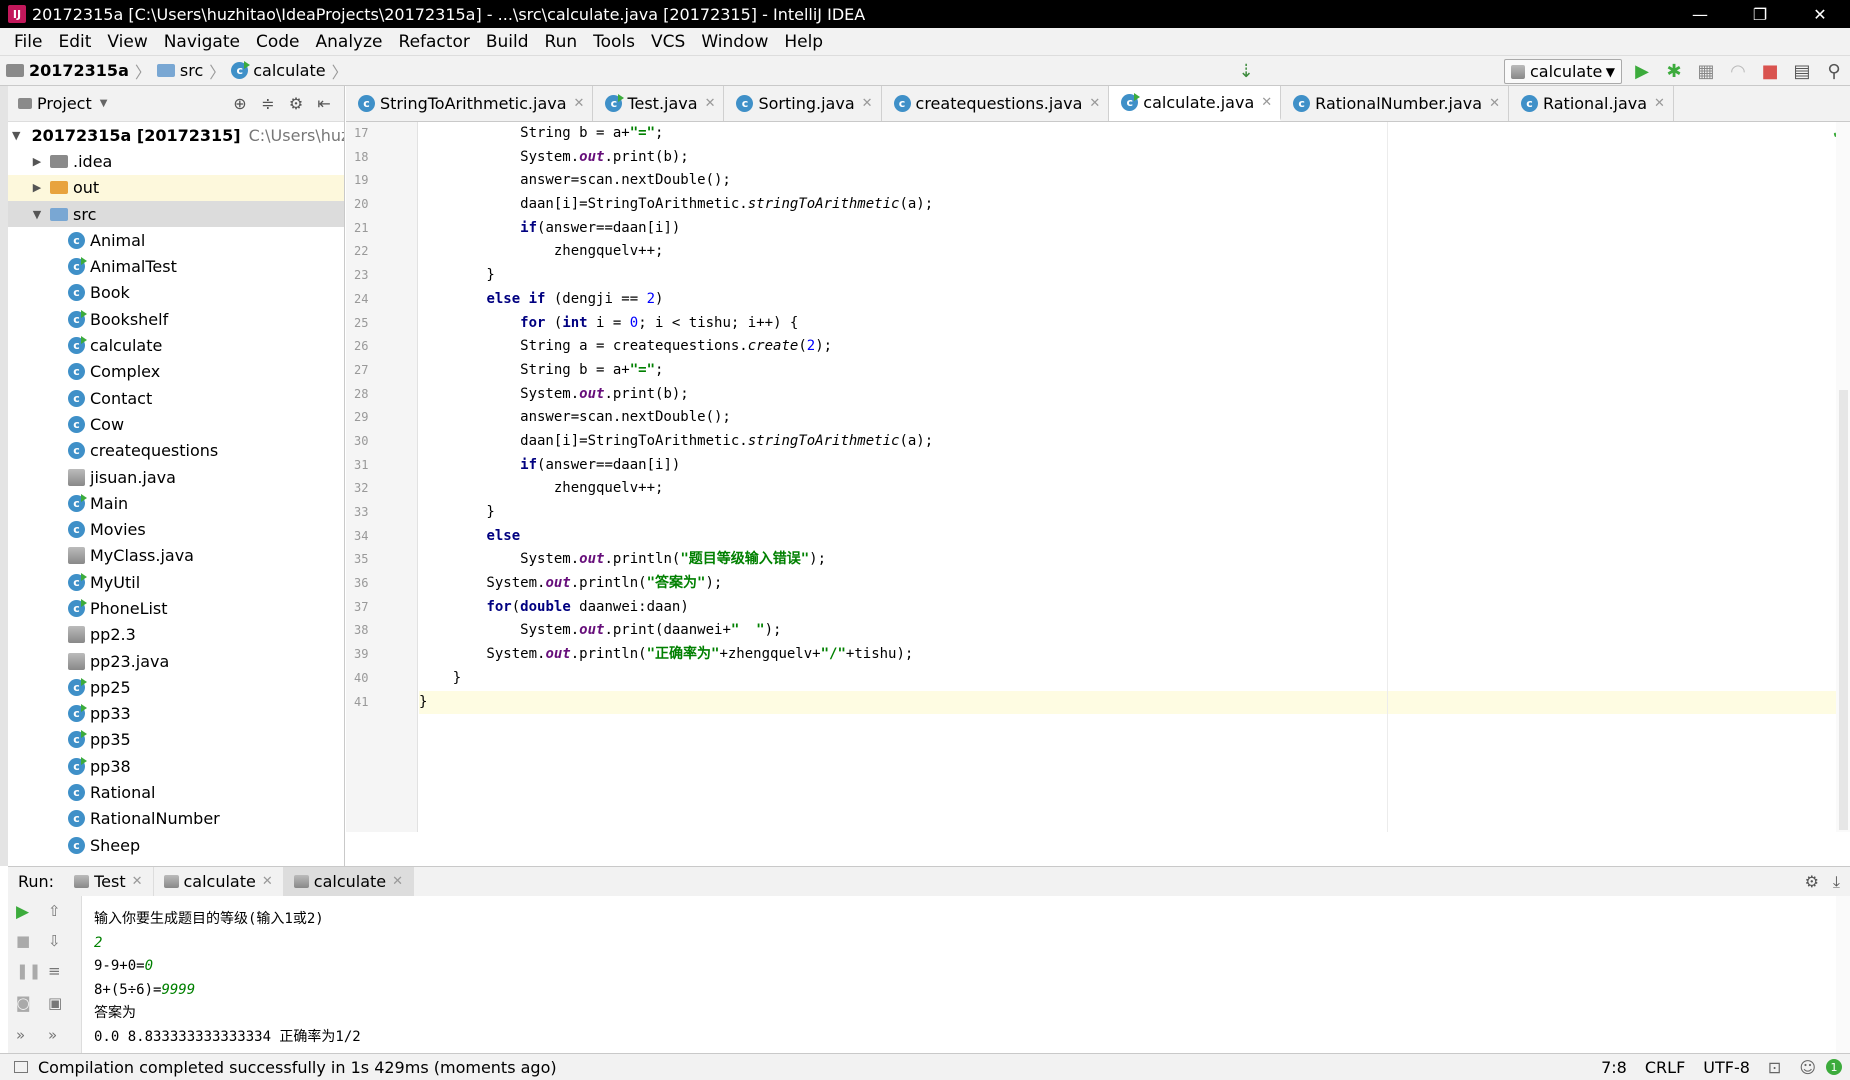 This screenshot has height=1080, width=1850. Describe the element at coordinates (278, 42) in the screenshot. I see `menu-code: Code` at that location.